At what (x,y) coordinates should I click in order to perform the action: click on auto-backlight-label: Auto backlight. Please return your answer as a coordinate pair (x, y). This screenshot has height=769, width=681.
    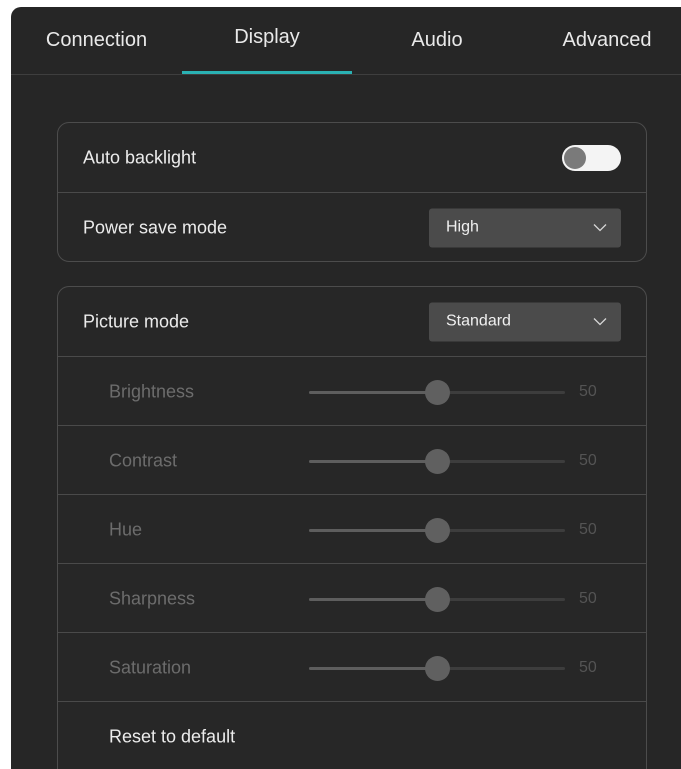
    Looking at the image, I should click on (140, 157).